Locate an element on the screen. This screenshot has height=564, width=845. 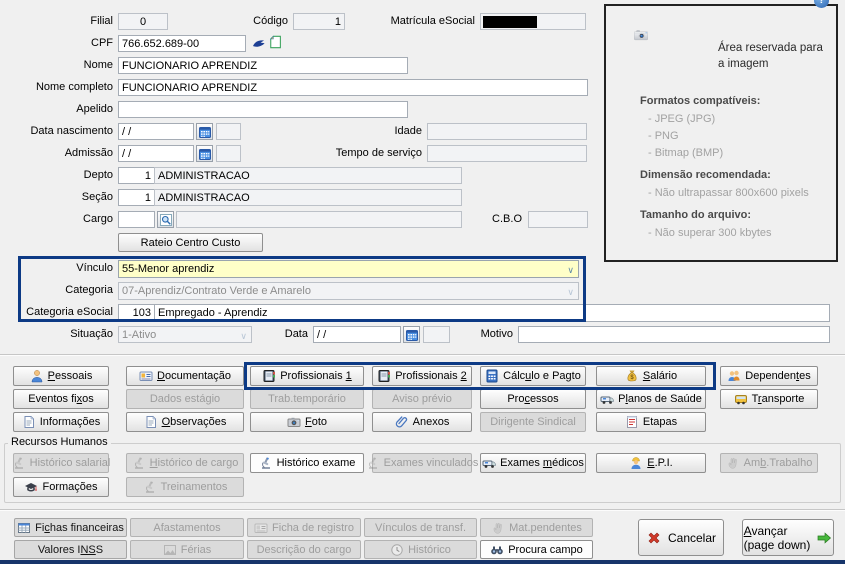
advance-button: Avançar (page down) is located at coordinates (788, 537).